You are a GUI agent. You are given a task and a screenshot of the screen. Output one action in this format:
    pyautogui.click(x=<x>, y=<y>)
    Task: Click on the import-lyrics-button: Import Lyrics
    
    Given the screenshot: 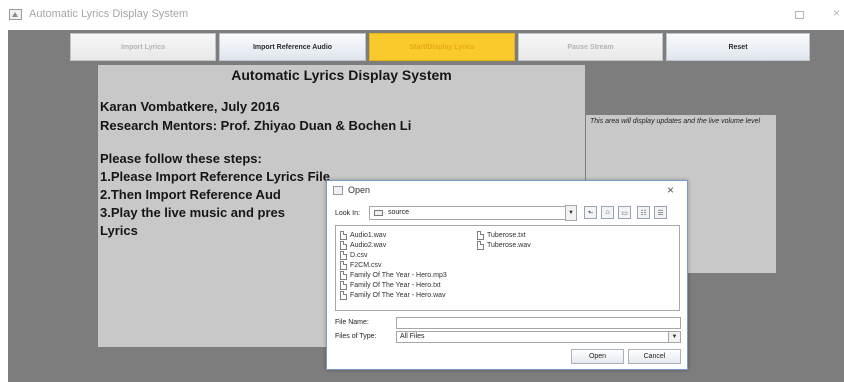 What is the action you would take?
    pyautogui.click(x=143, y=47)
    